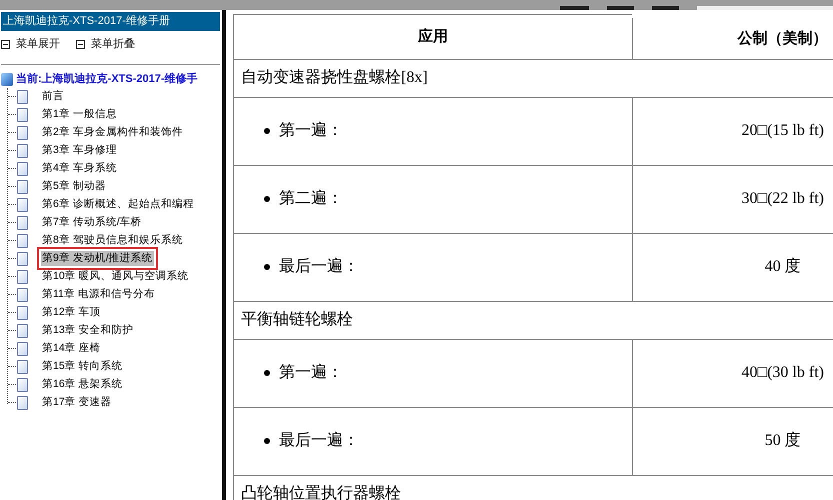 Image resolution: width=833 pixels, height=500 pixels. I want to click on tree-item: 第11章 电源和信号分布, so click(98, 294).